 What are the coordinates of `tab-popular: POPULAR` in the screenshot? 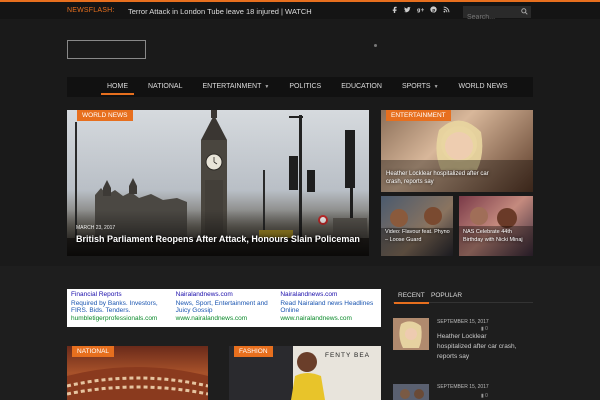 It's located at (446, 296).